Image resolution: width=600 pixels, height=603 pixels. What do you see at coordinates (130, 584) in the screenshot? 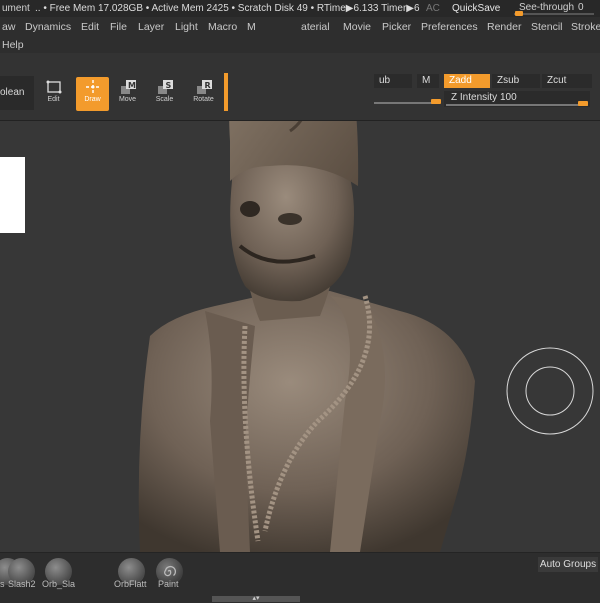
I see `brush-orbflatten-label: OrbFlatt` at bounding box center [130, 584].